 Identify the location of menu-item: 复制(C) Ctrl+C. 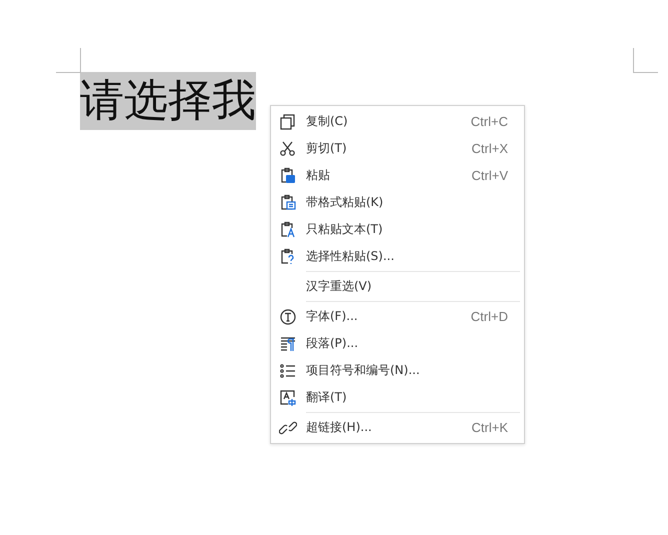
(397, 121).